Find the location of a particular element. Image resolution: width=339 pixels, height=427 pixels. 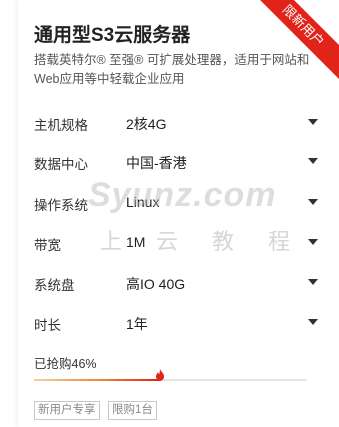

flame-icon is located at coordinates (159, 375).